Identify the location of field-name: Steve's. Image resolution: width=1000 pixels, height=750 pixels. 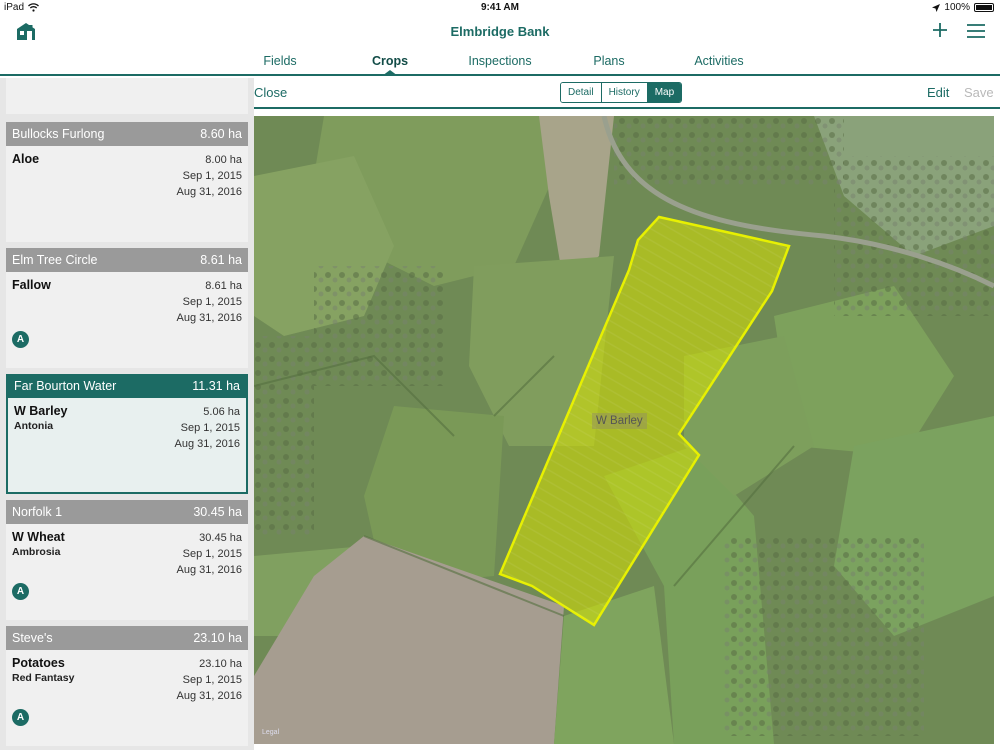
(32, 638).